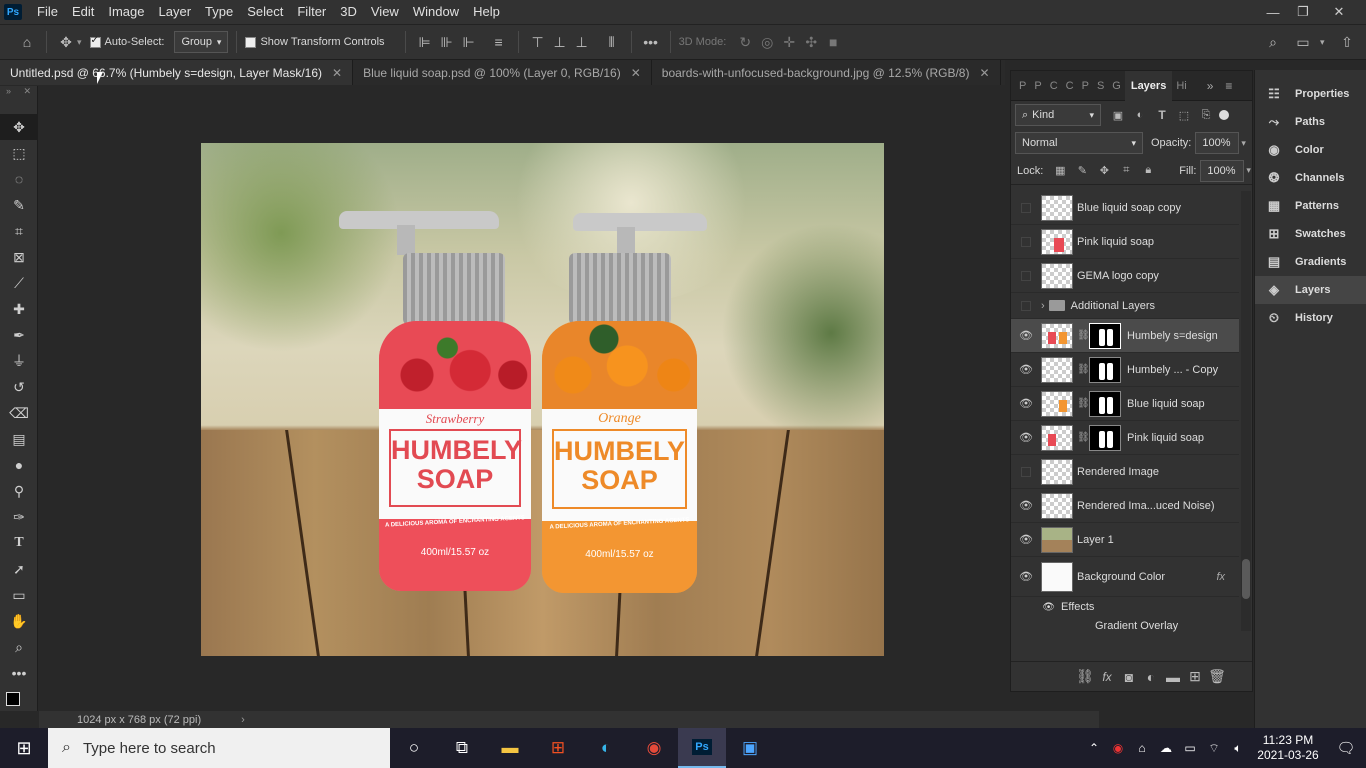  Describe the element at coordinates (1210, 86) in the screenshot. I see `expand-icon: »` at that location.